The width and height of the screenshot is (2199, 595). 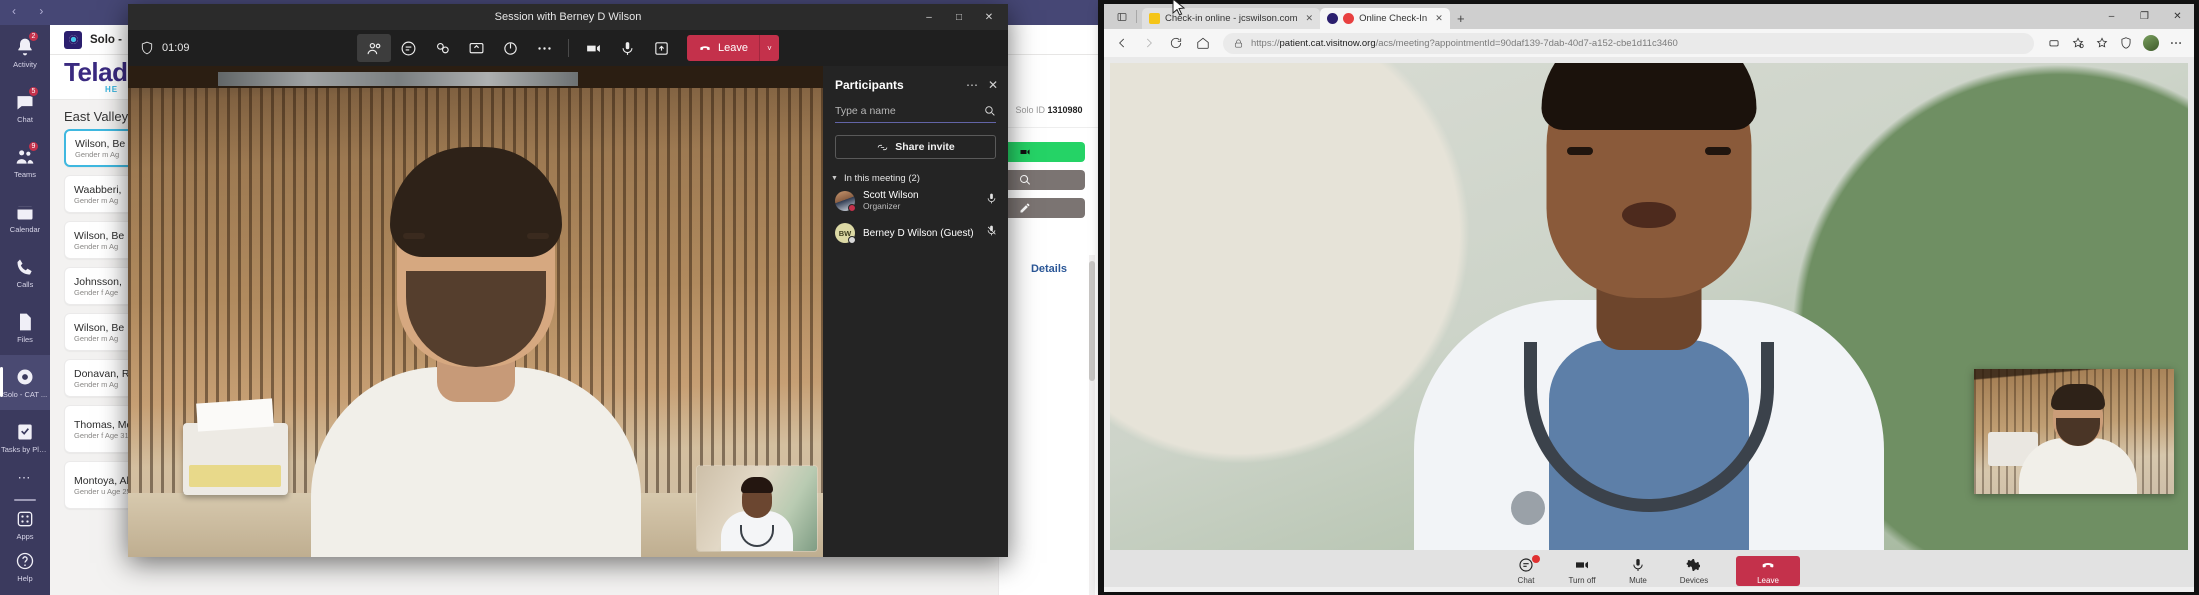 I want to click on favorites-button, so click(x=2102, y=43).